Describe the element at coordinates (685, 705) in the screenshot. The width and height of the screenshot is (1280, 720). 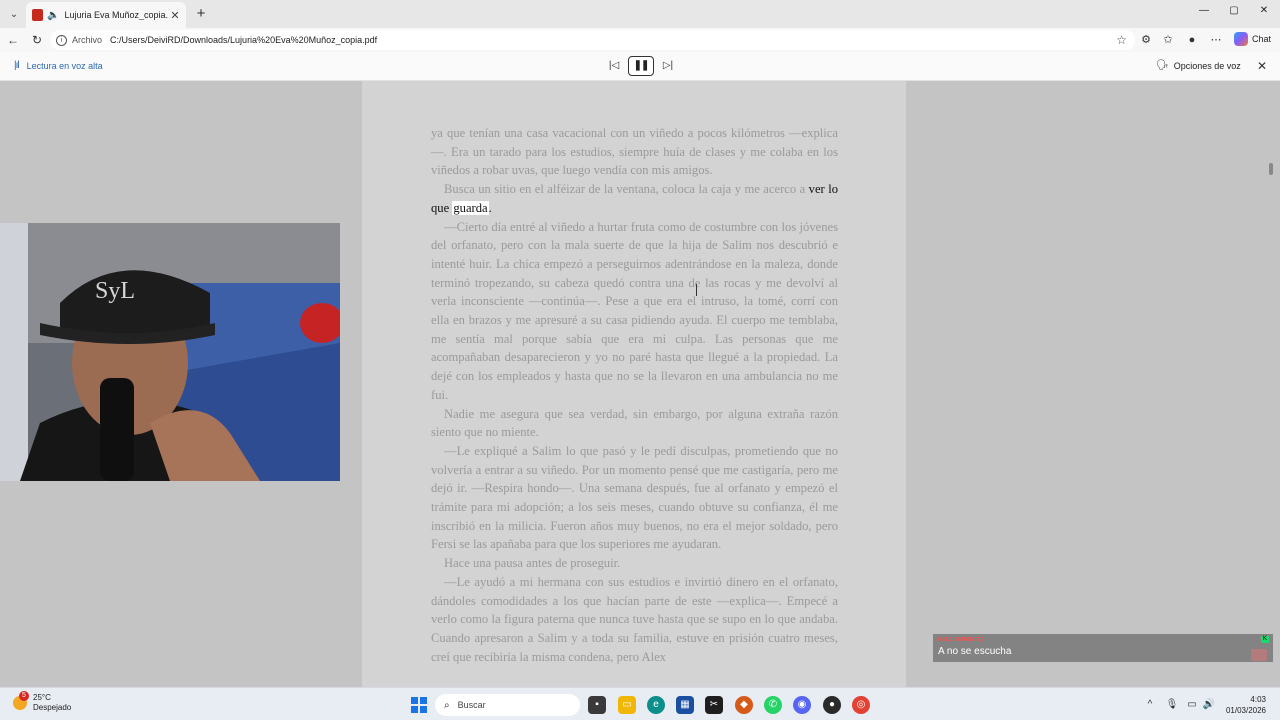
I see `store-icon: ▦` at that location.